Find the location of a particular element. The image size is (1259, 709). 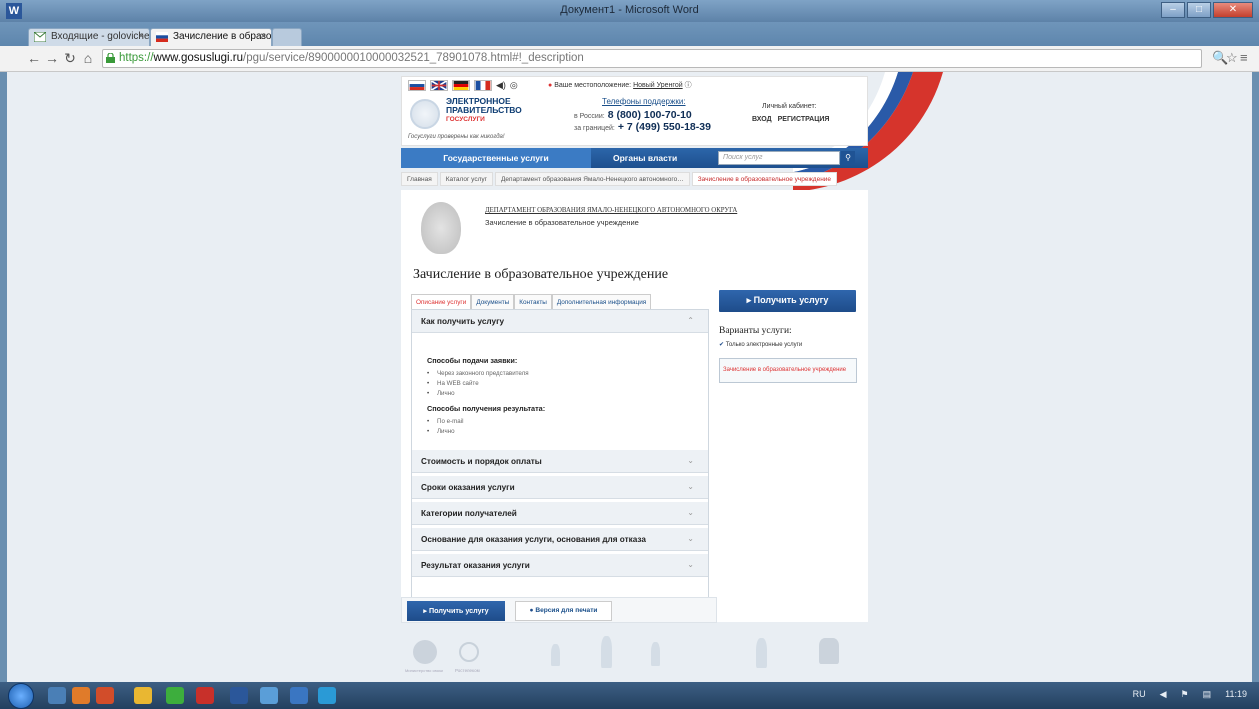

skype-taskbar-icon is located at coordinates (327, 695).